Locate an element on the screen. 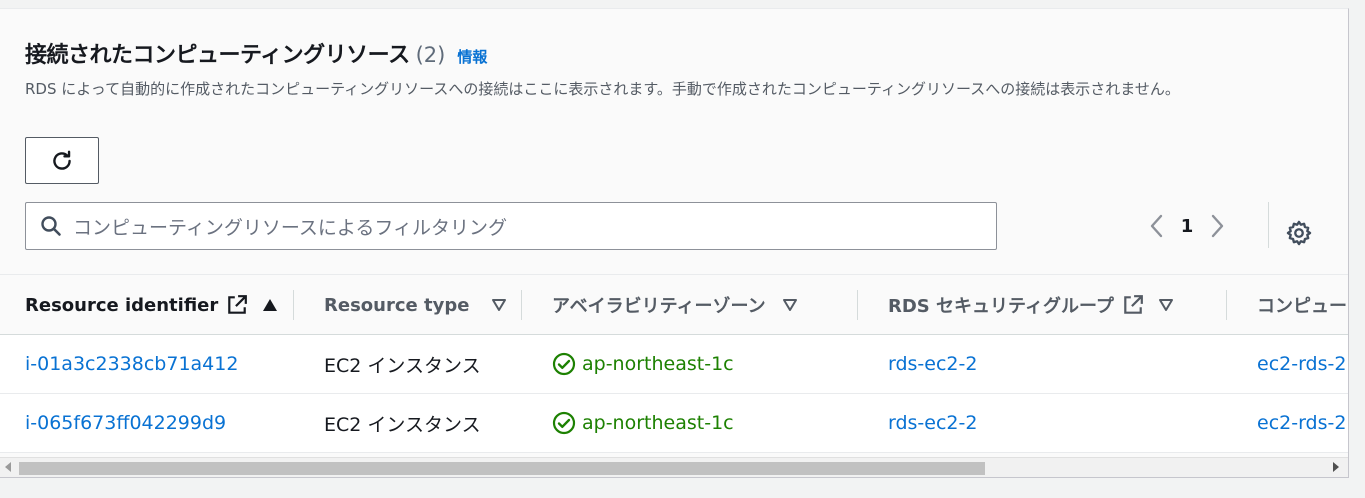  column-label: Resource type is located at coordinates (397, 305).